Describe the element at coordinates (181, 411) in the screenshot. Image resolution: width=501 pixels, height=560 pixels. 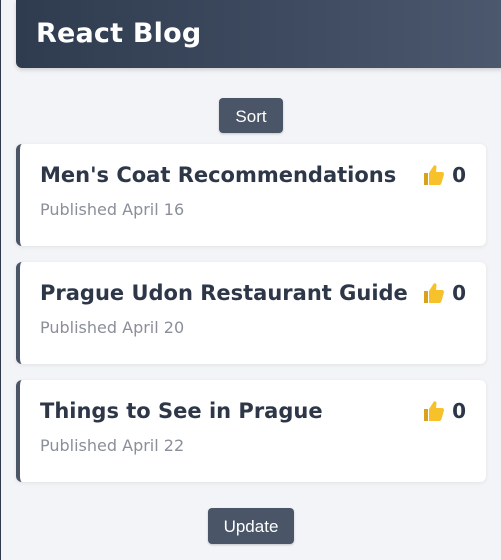
I see `post-title: Things to See in Prague` at that location.